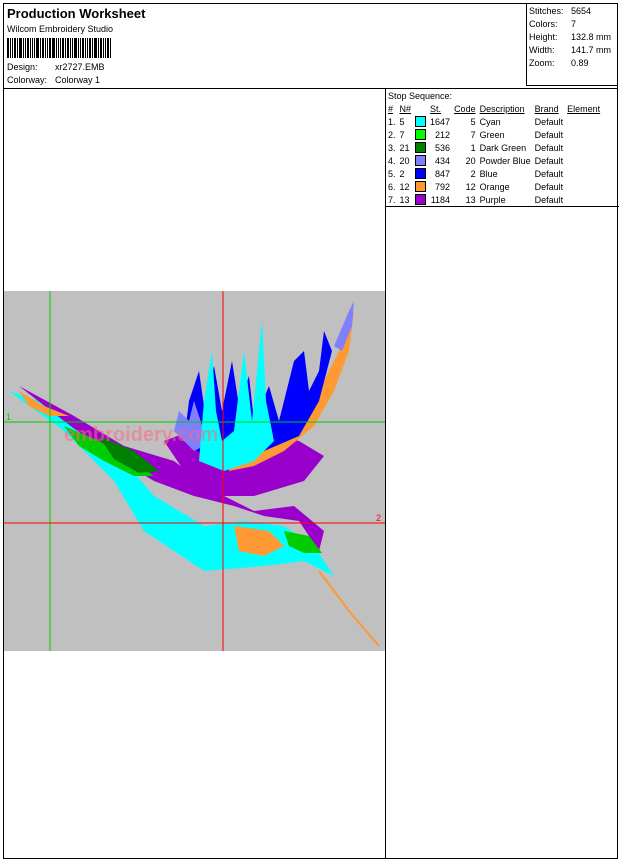 Image resolution: width=620 pixels, height=861 pixels. I want to click on cell-desc: Cyan, so click(490, 121).